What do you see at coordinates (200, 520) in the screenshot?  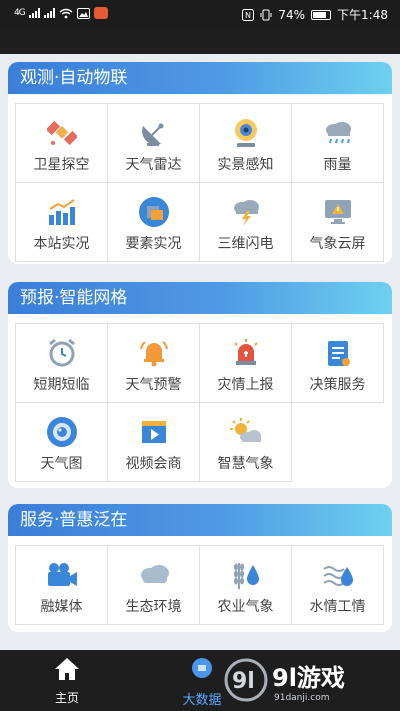 I see `section-title: 服务·普惠泛在` at bounding box center [200, 520].